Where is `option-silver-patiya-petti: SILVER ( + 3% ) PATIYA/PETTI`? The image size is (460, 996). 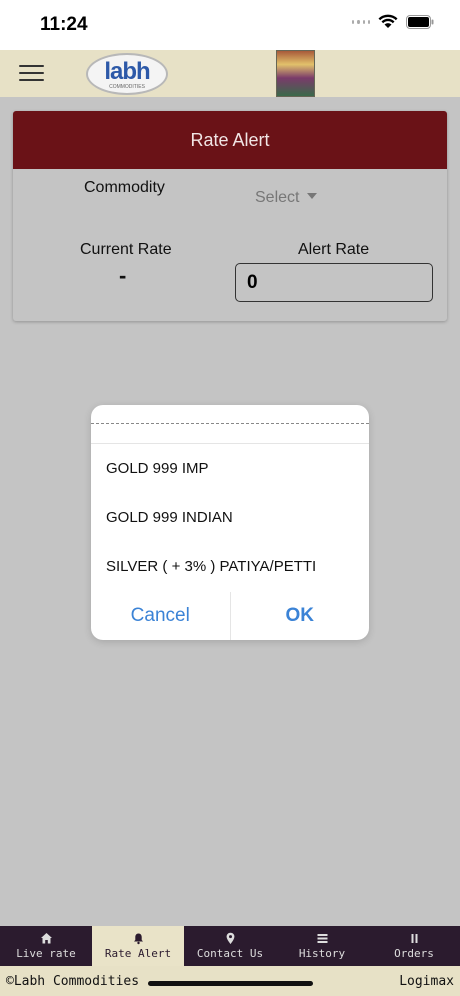 option-silver-patiya-petti: SILVER ( + 3% ) PATIYA/PETTI is located at coordinates (230, 566).